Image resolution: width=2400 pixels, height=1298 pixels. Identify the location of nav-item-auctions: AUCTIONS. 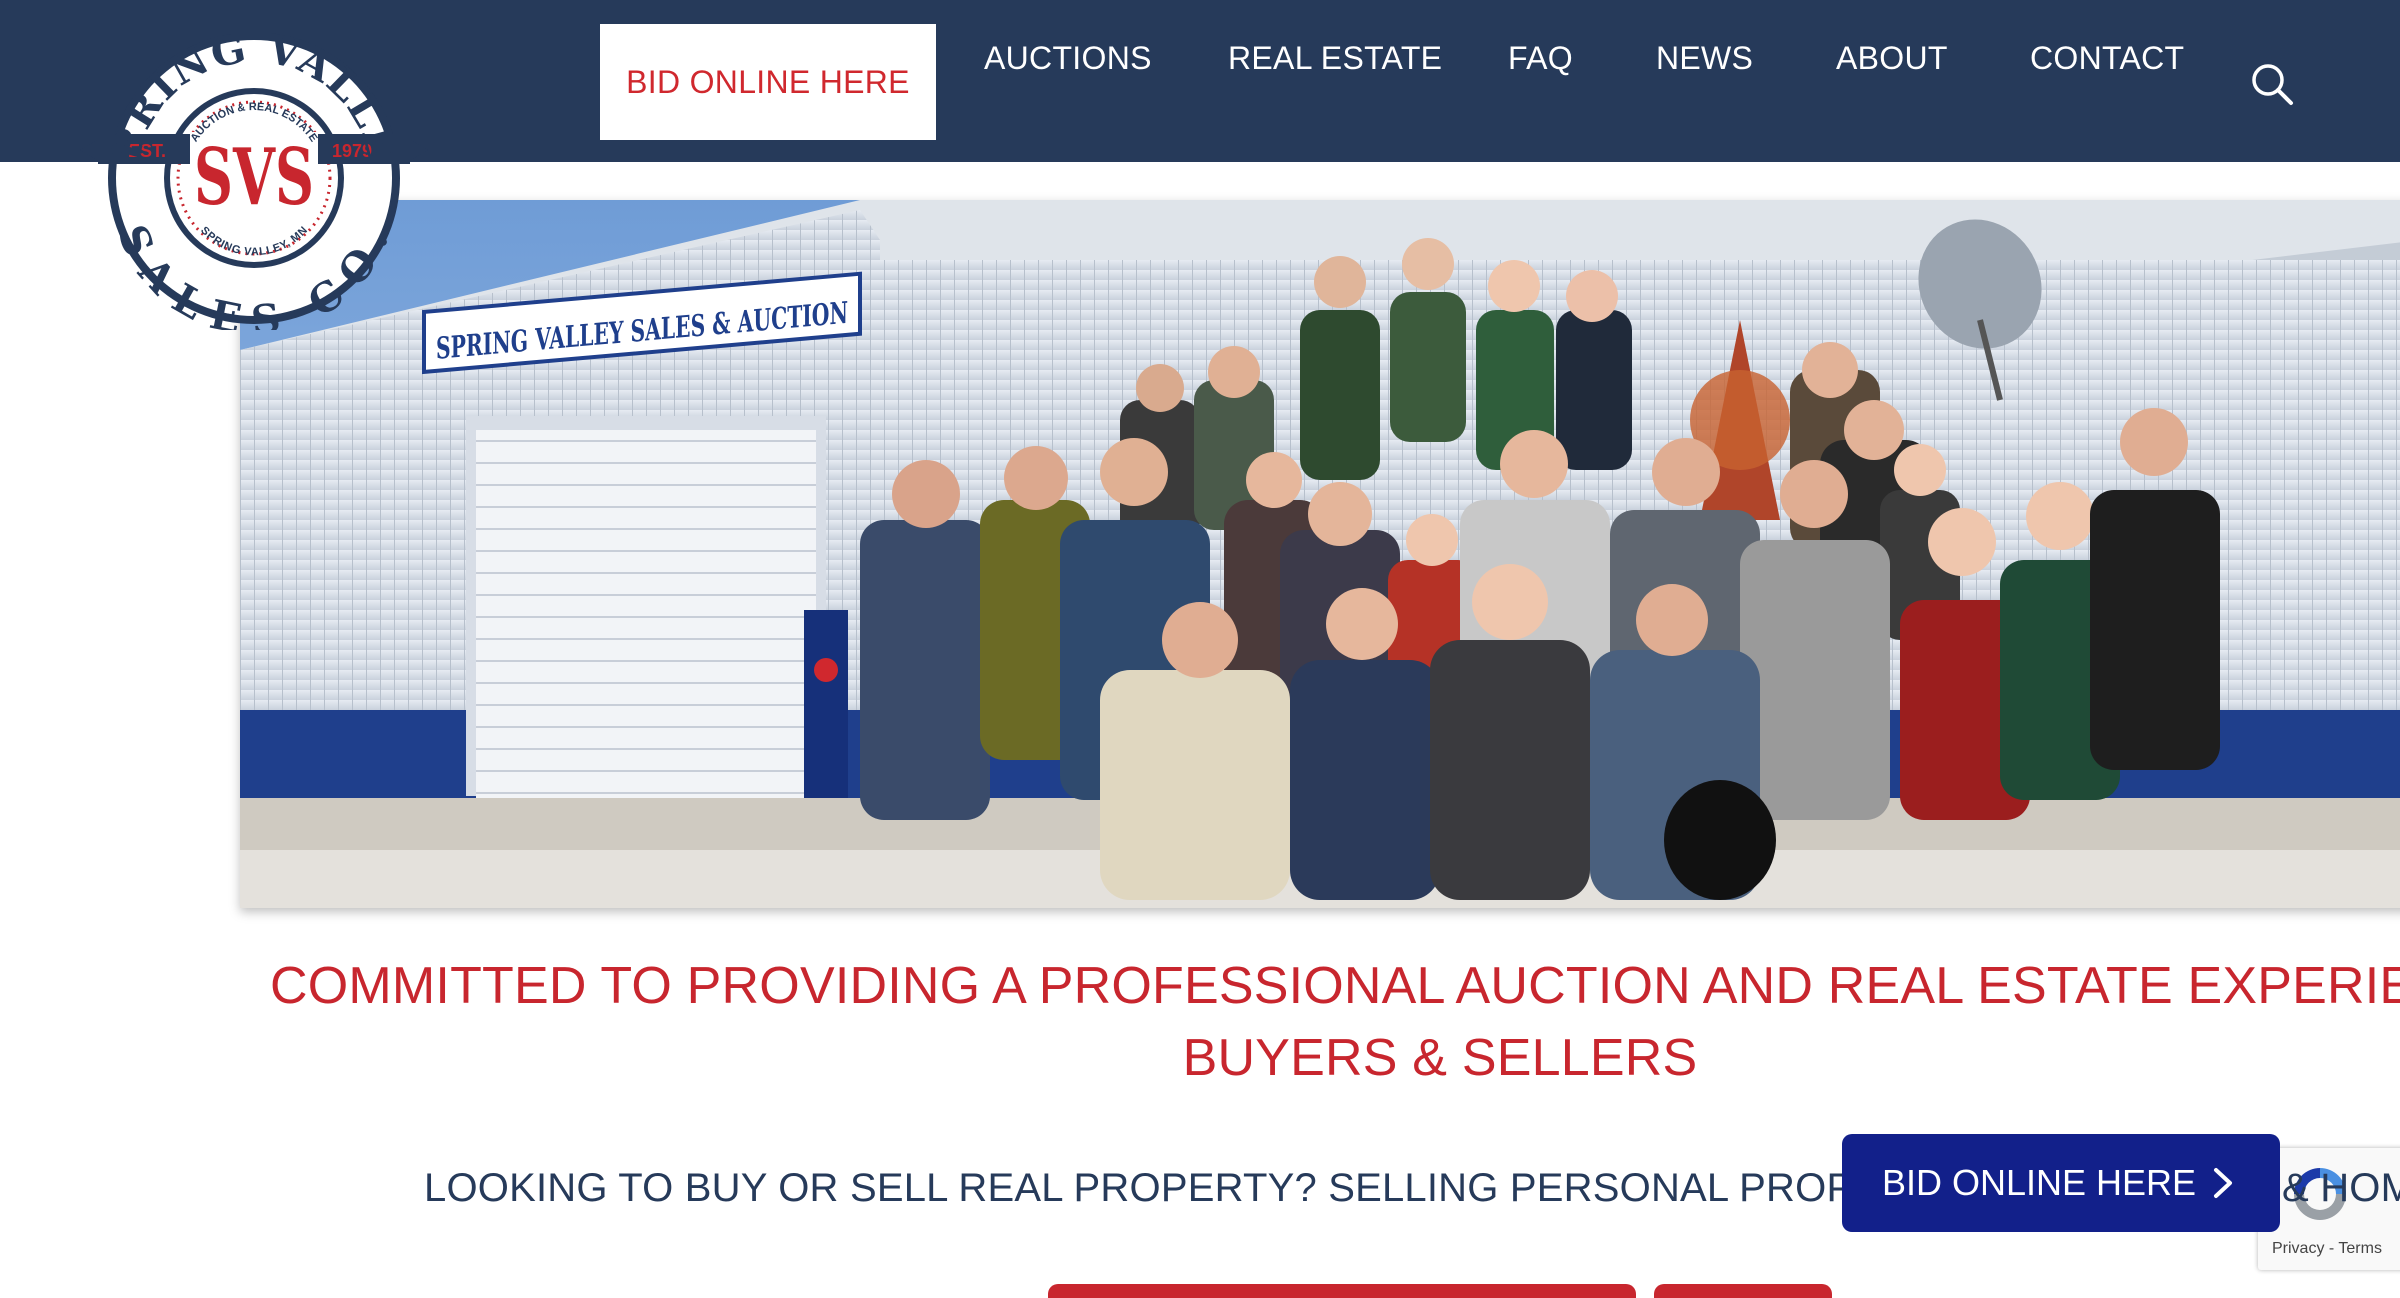
(1068, 58).